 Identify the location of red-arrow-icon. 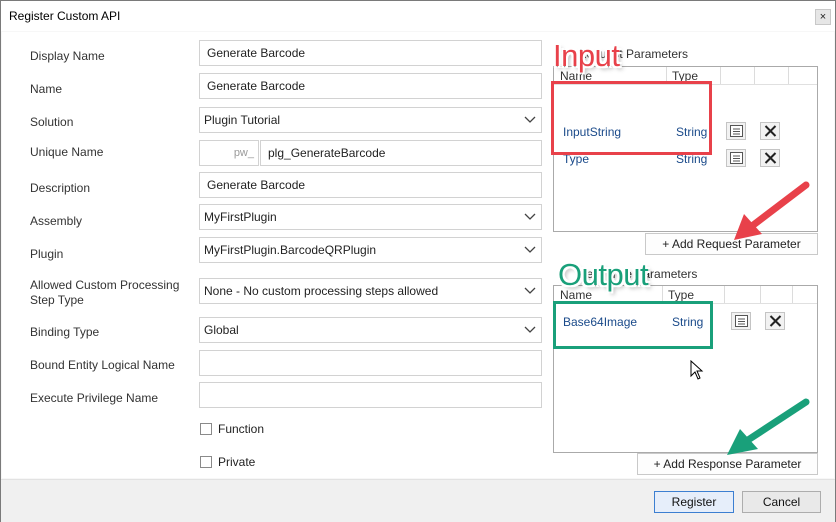
(772, 210).